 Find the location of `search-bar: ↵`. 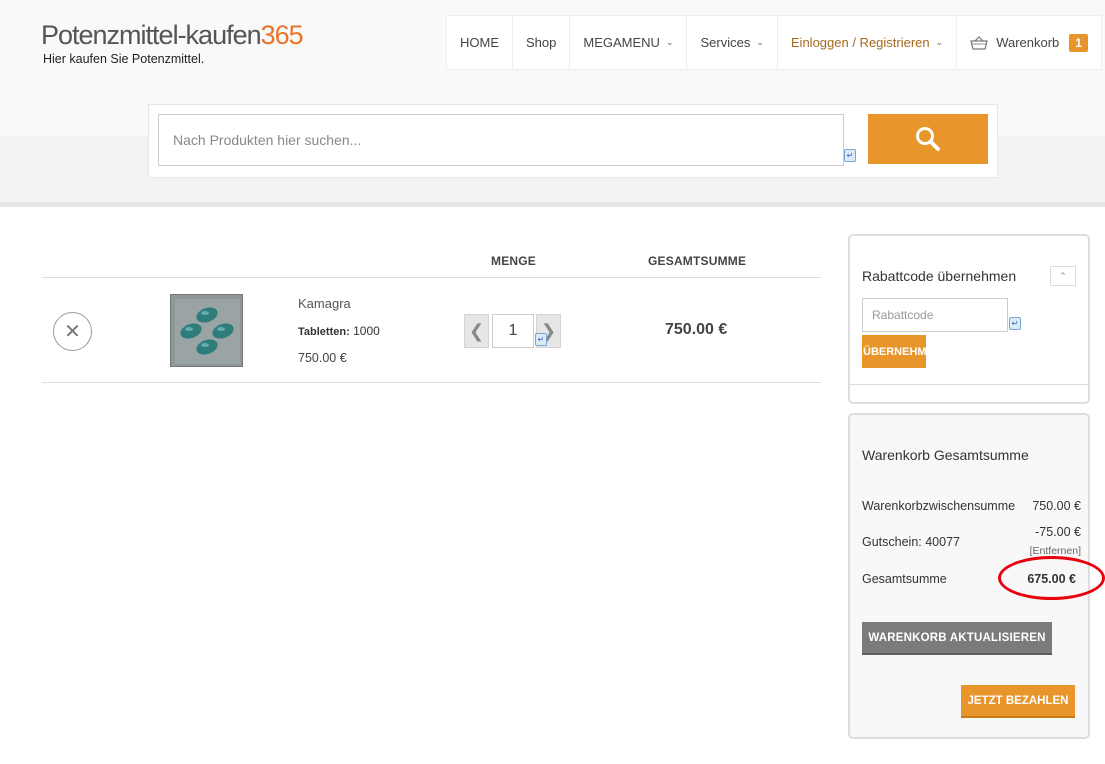

search-bar: ↵ is located at coordinates (573, 141).